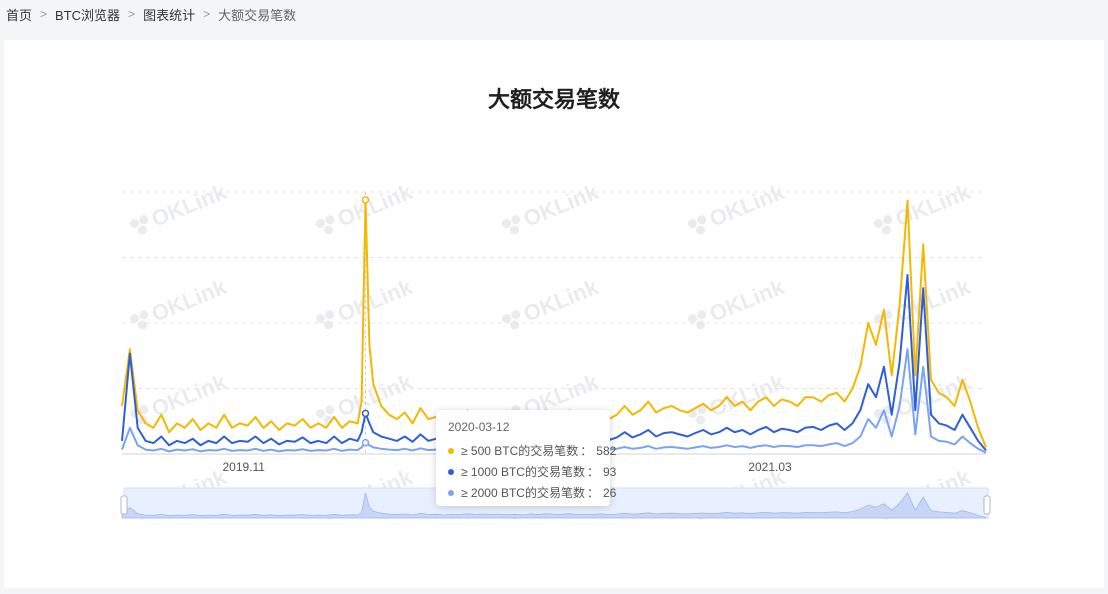 The width and height of the screenshot is (1108, 594). I want to click on tooltip-row: ≥ 2000 BTC的交易笔数 ： 26, so click(532, 492).